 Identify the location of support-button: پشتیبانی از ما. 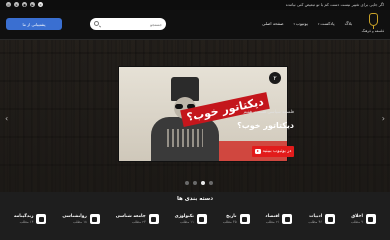
(34, 24).